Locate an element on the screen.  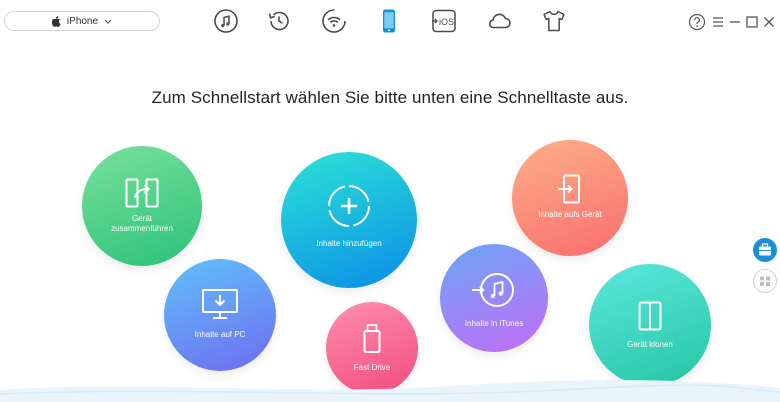
close-icon is located at coordinates (769, 22).